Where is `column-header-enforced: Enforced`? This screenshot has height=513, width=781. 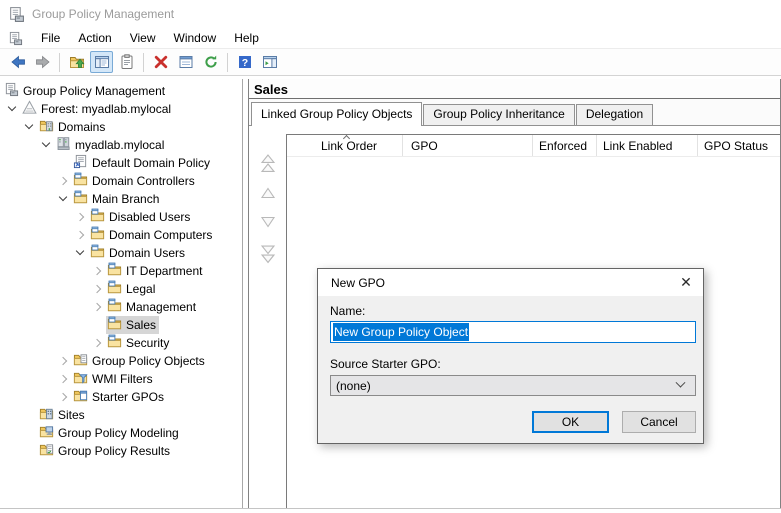
column-header-enforced: Enforced is located at coordinates (565, 145).